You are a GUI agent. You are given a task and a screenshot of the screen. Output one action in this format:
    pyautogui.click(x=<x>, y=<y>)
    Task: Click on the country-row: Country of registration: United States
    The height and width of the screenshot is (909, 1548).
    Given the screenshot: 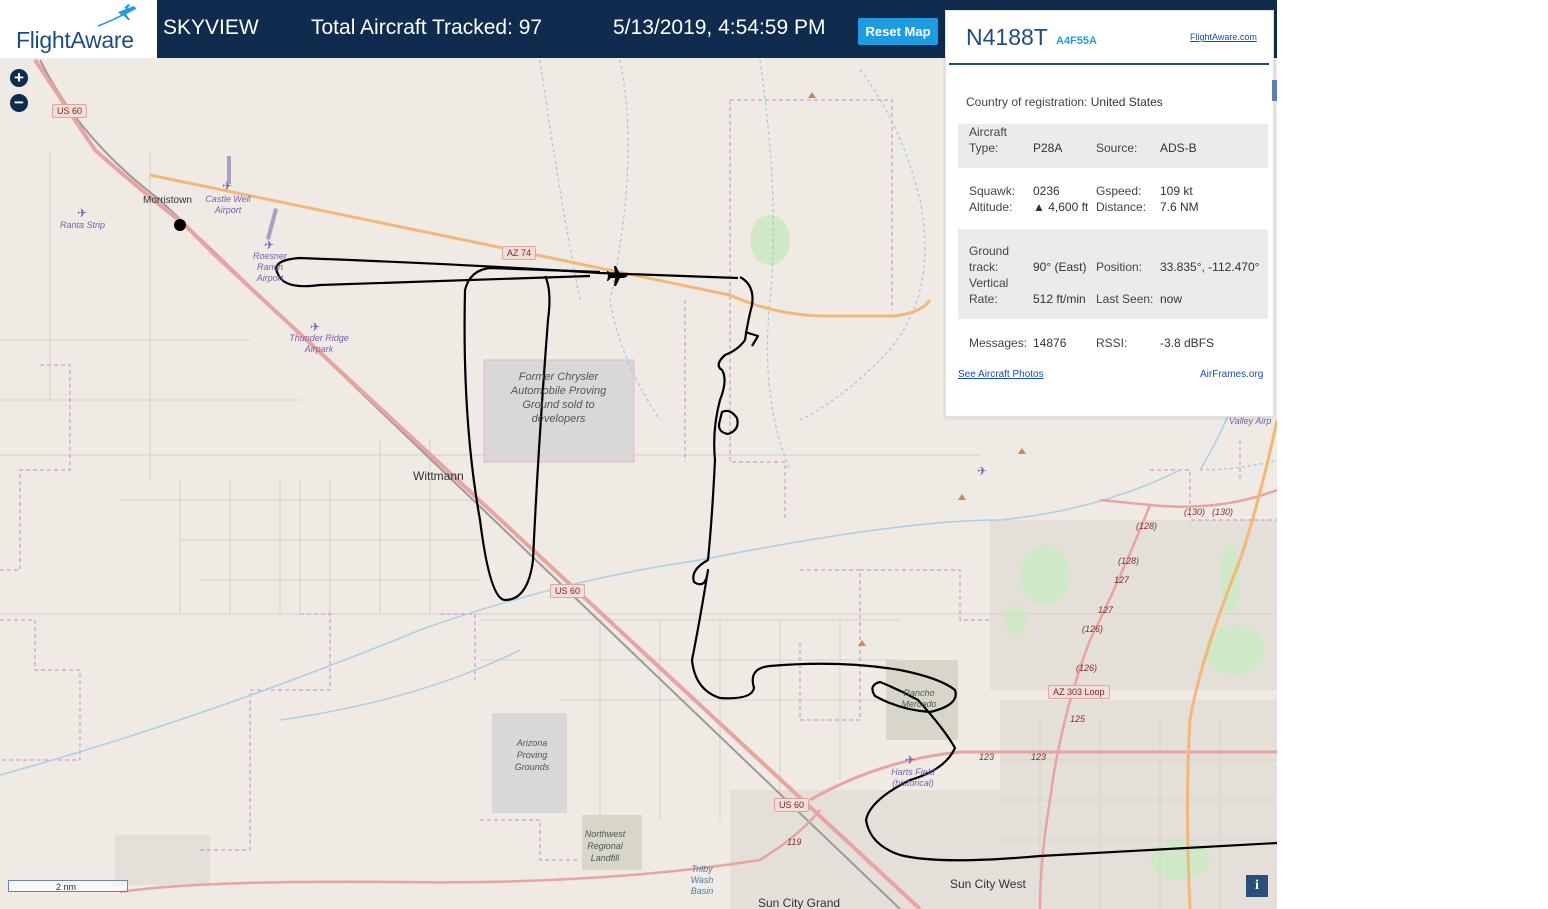 What is the action you would take?
    pyautogui.click(x=1064, y=102)
    